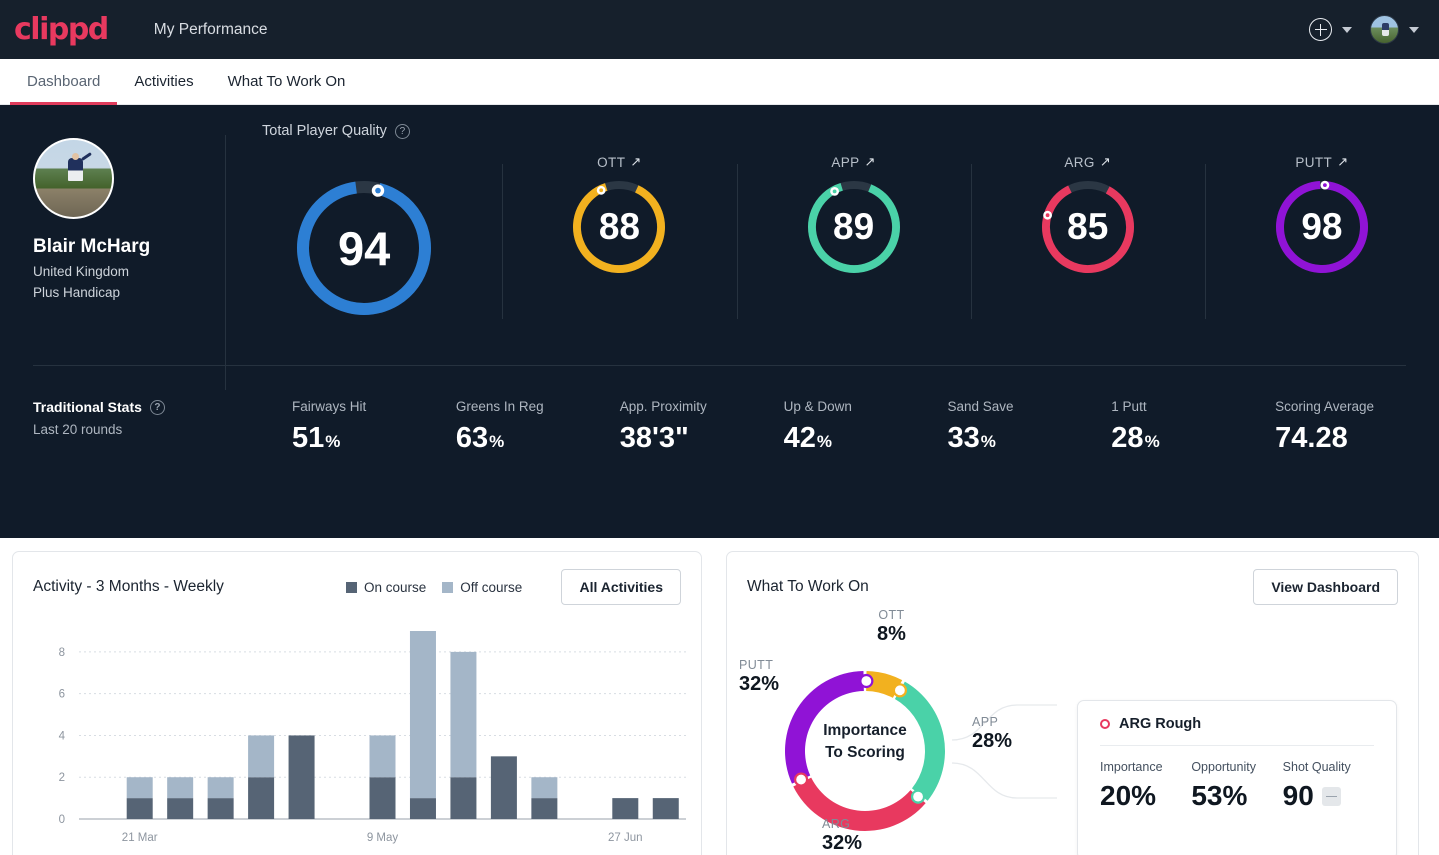 The width and height of the screenshot is (1439, 855). Describe the element at coordinates (719, 82) in the screenshot. I see `tab-bar: Dashboard Activities What To Work On` at that location.